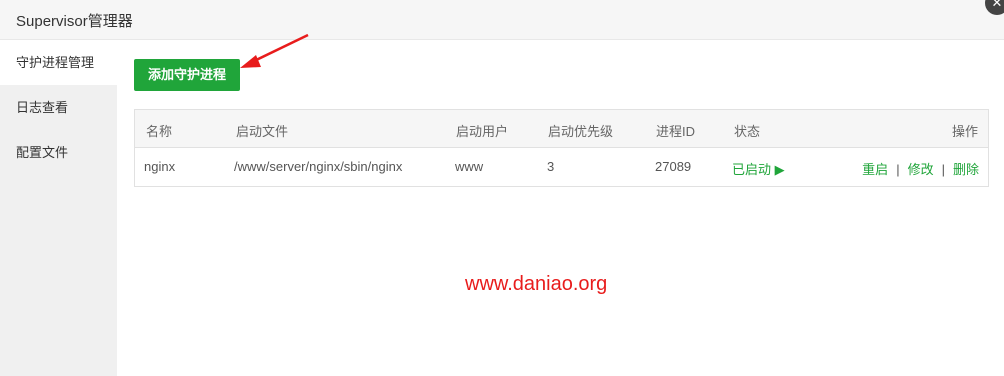 The height and width of the screenshot is (376, 1004). I want to click on sidebar-item-log-view: 日志查看, so click(58, 107).